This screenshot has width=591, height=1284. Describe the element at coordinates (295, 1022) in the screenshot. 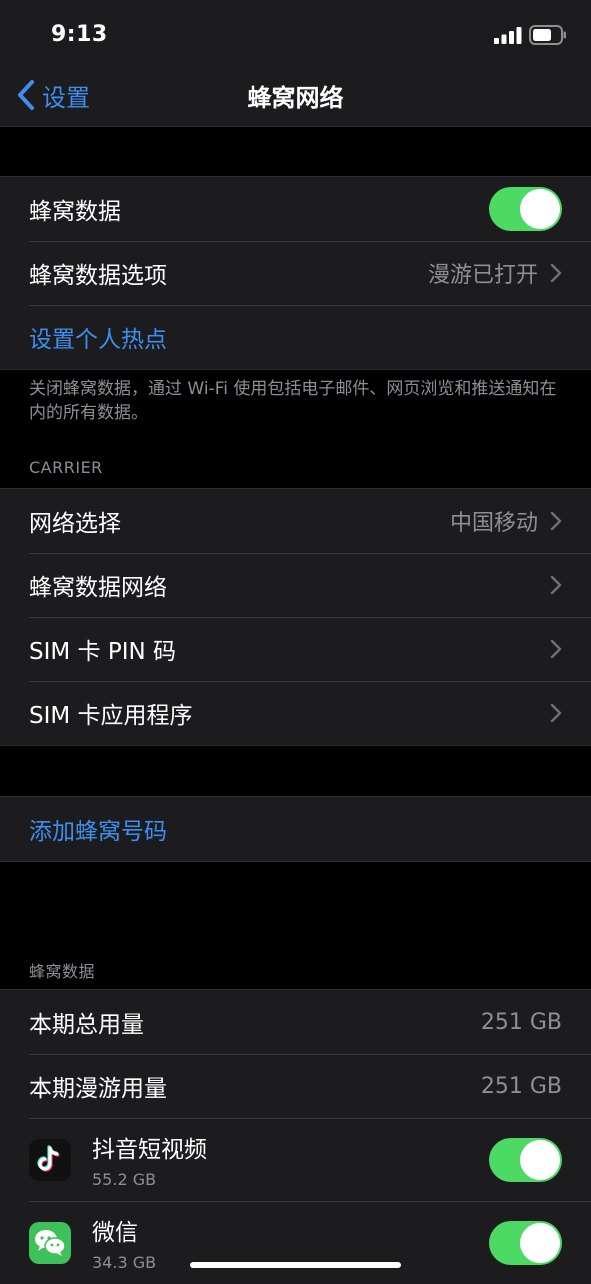

I see `current-period-row: 本期总用量 251 GB` at that location.